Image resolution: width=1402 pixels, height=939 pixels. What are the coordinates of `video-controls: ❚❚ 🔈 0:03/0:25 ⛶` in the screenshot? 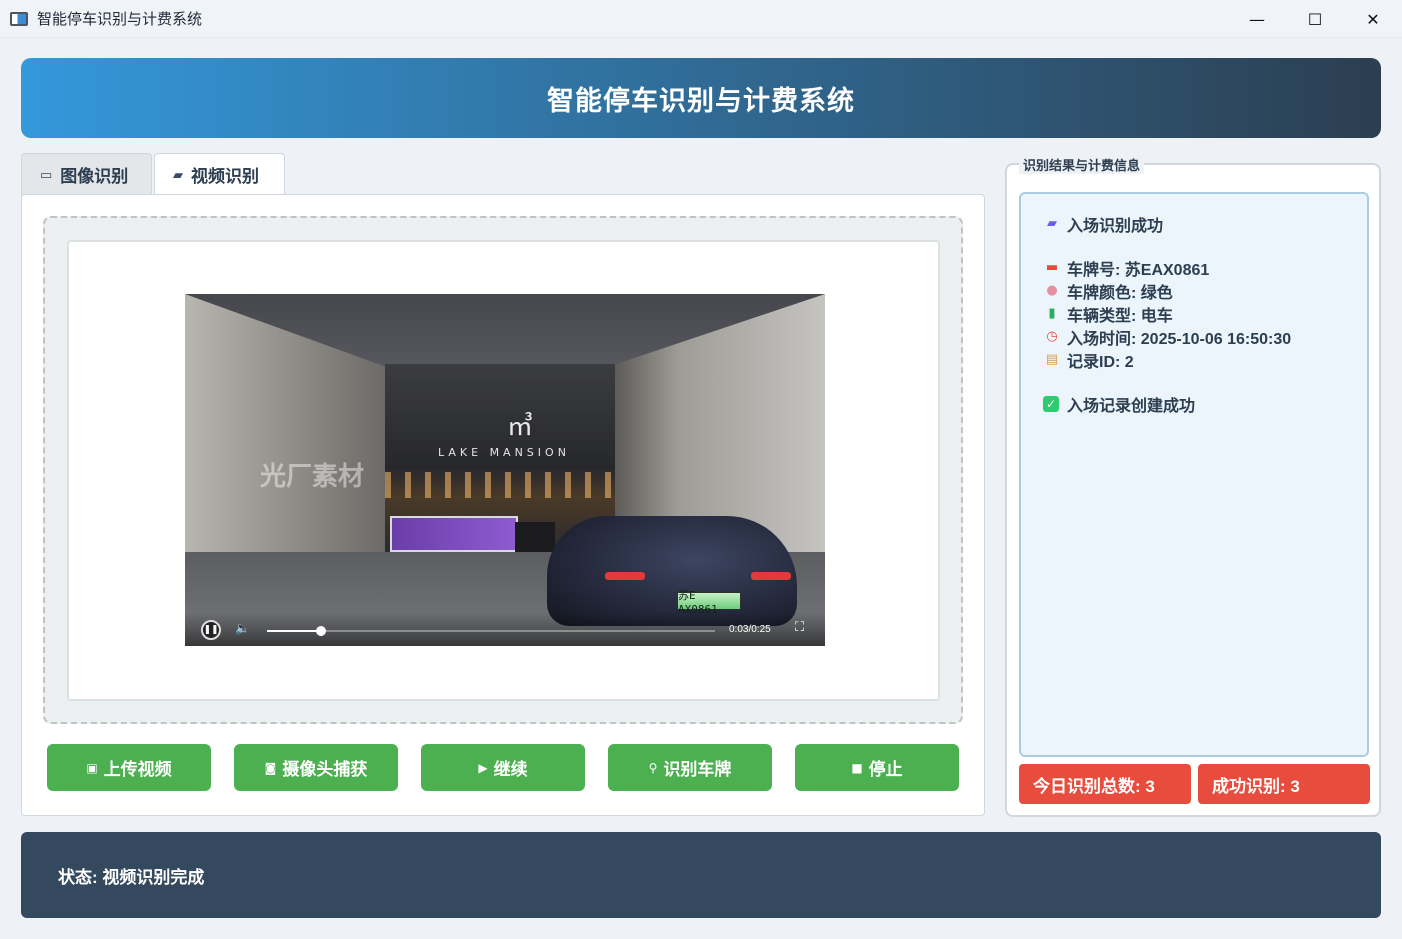 It's located at (505, 629).